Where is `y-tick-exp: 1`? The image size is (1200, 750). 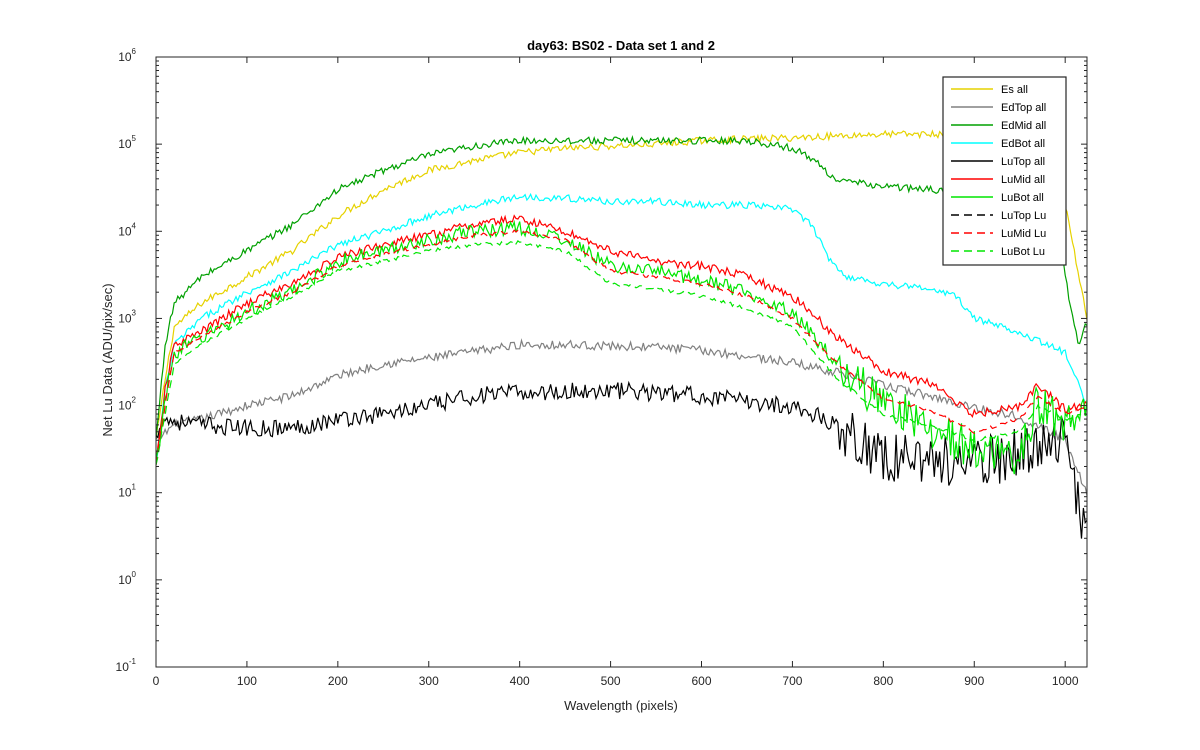
y-tick-exp: 1 is located at coordinates (134, 487).